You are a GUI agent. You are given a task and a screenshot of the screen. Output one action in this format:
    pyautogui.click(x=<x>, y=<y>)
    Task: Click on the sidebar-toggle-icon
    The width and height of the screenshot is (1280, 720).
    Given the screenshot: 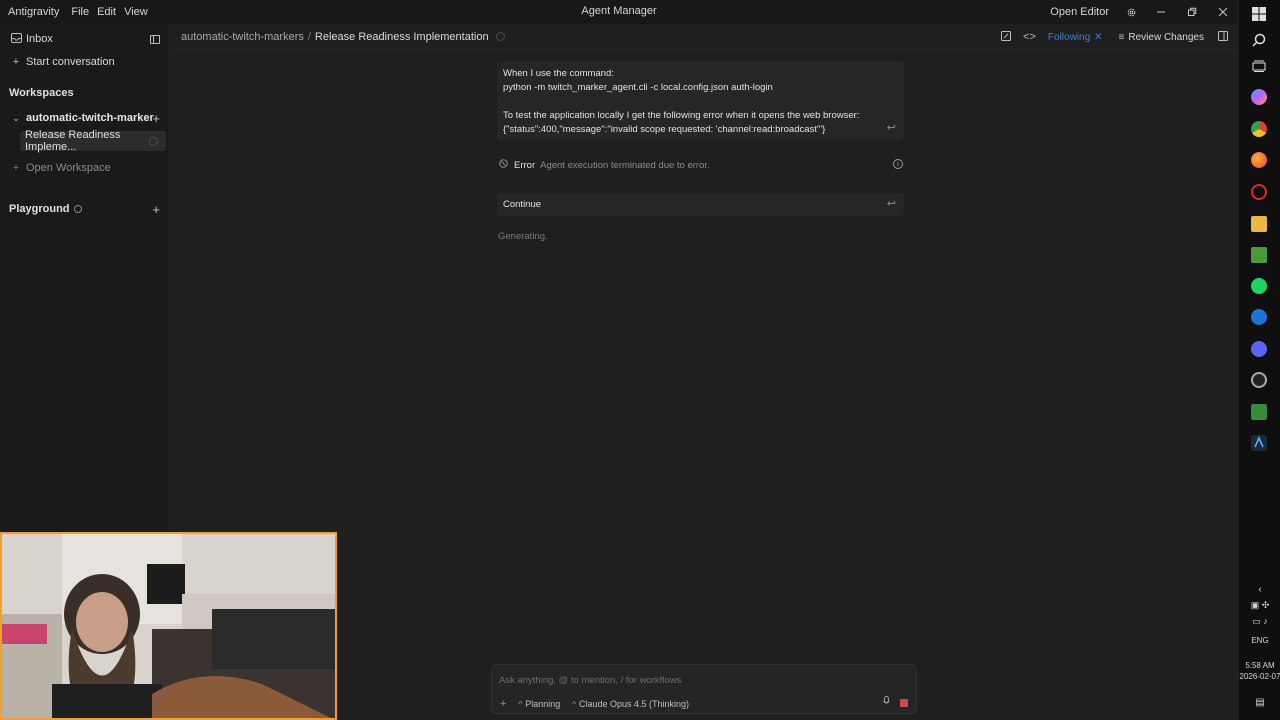 What is the action you would take?
    pyautogui.click(x=155, y=39)
    